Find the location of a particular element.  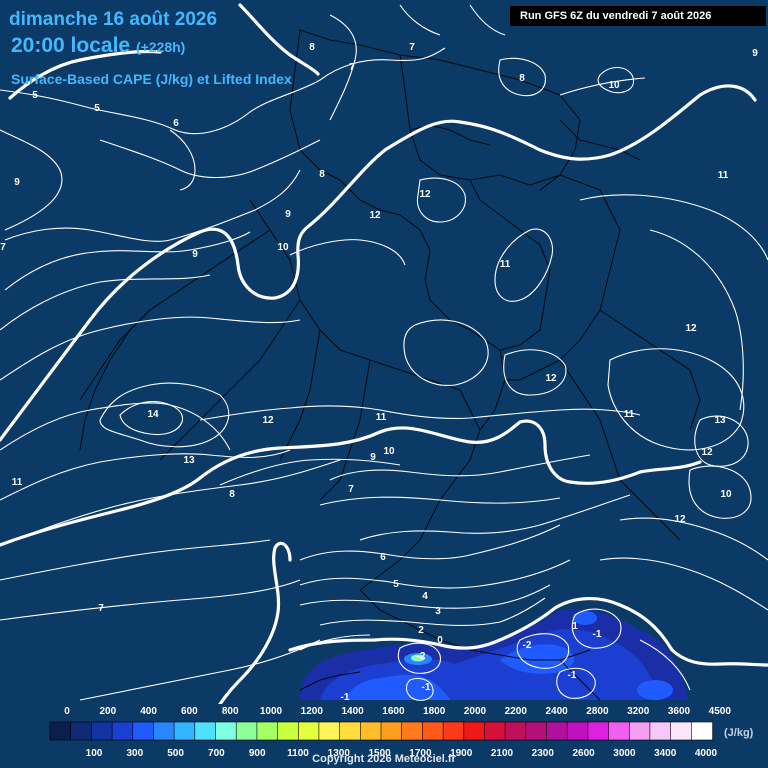

legend-unit: (J/kg) is located at coordinates (739, 733).